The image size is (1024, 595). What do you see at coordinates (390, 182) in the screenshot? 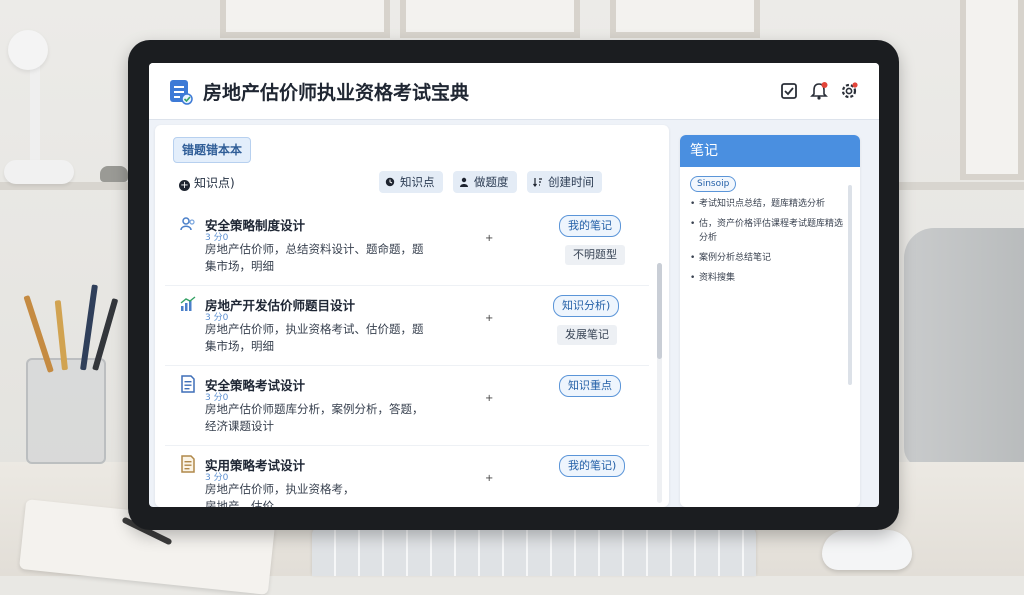
I see `clock-icon` at bounding box center [390, 182].